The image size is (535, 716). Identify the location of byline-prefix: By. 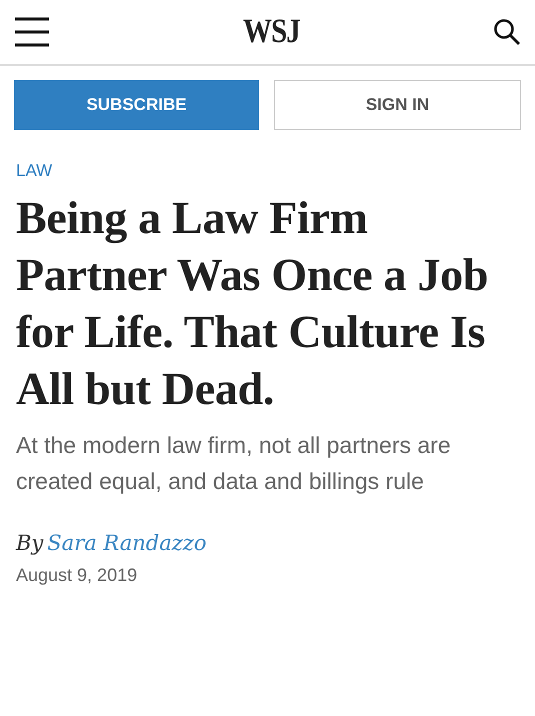
(30, 543).